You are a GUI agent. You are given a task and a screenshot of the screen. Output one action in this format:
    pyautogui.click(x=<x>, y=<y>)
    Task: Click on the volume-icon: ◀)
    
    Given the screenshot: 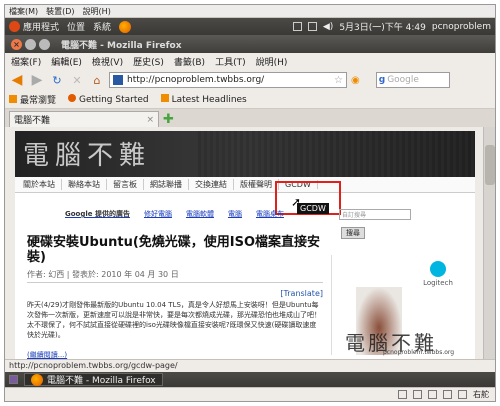 What is the action you would take?
    pyautogui.click(x=328, y=27)
    